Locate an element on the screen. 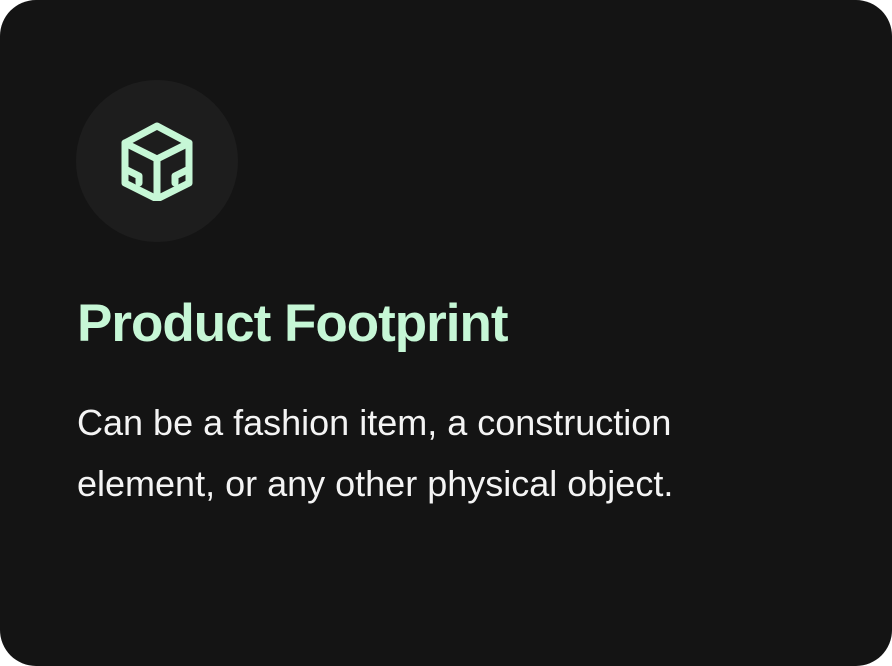  card-title: Product Footprint is located at coordinates (292, 323).